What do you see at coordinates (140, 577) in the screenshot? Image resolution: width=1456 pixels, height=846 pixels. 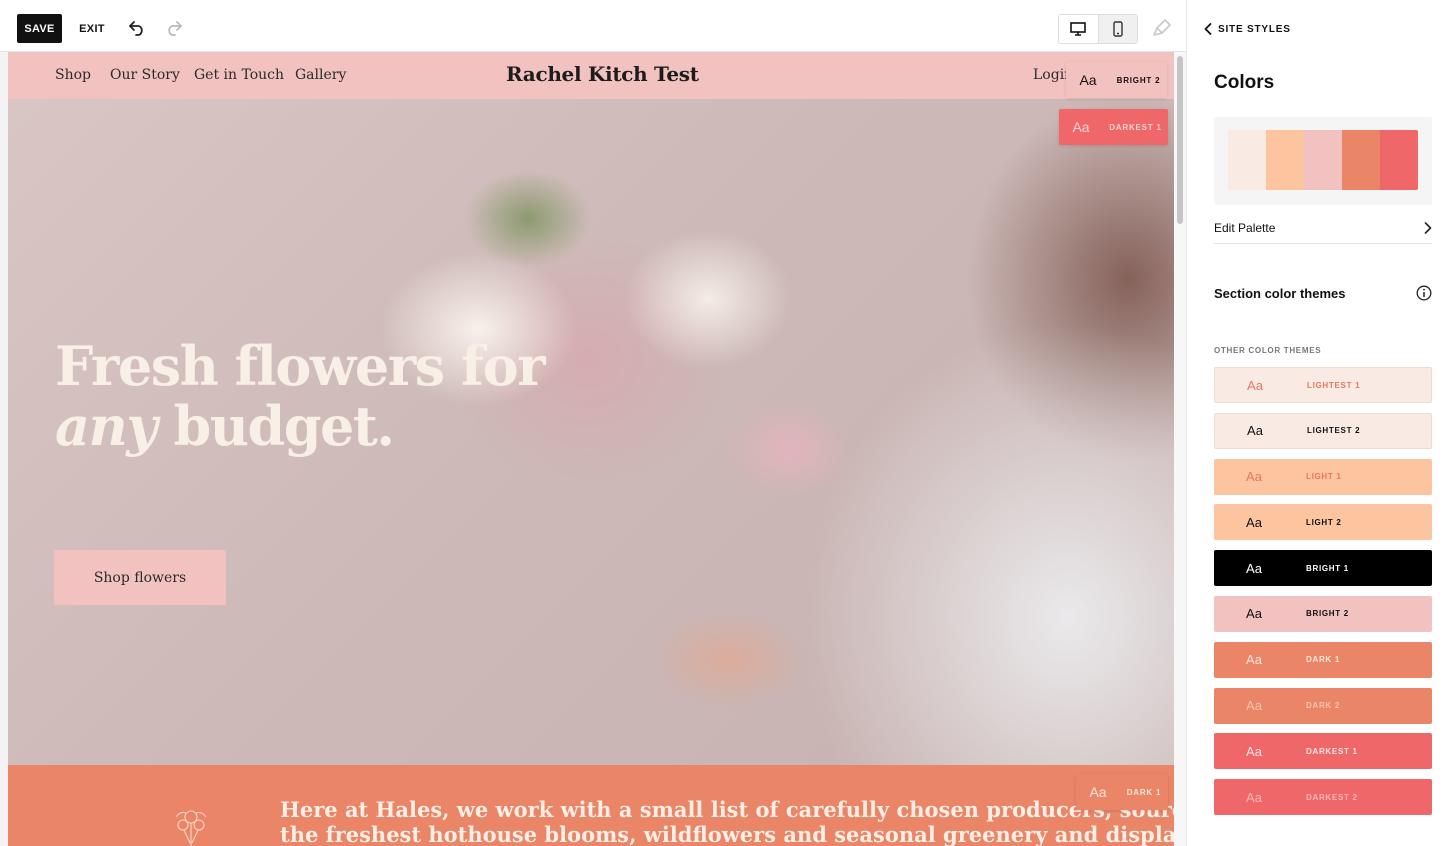 I see `shop-flowers-button: Shop flowers` at bounding box center [140, 577].